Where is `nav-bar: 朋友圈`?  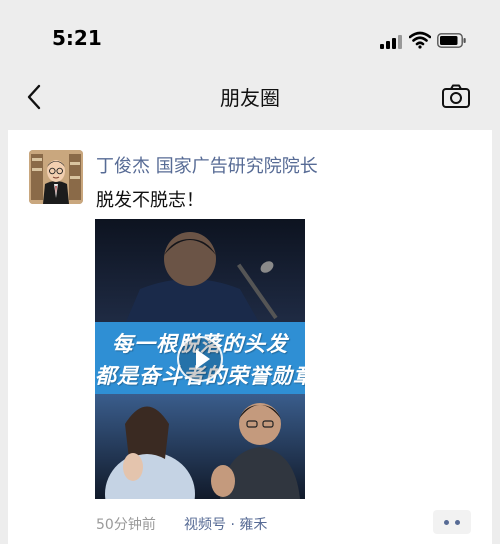 nav-bar: 朋友圈 is located at coordinates (250, 97).